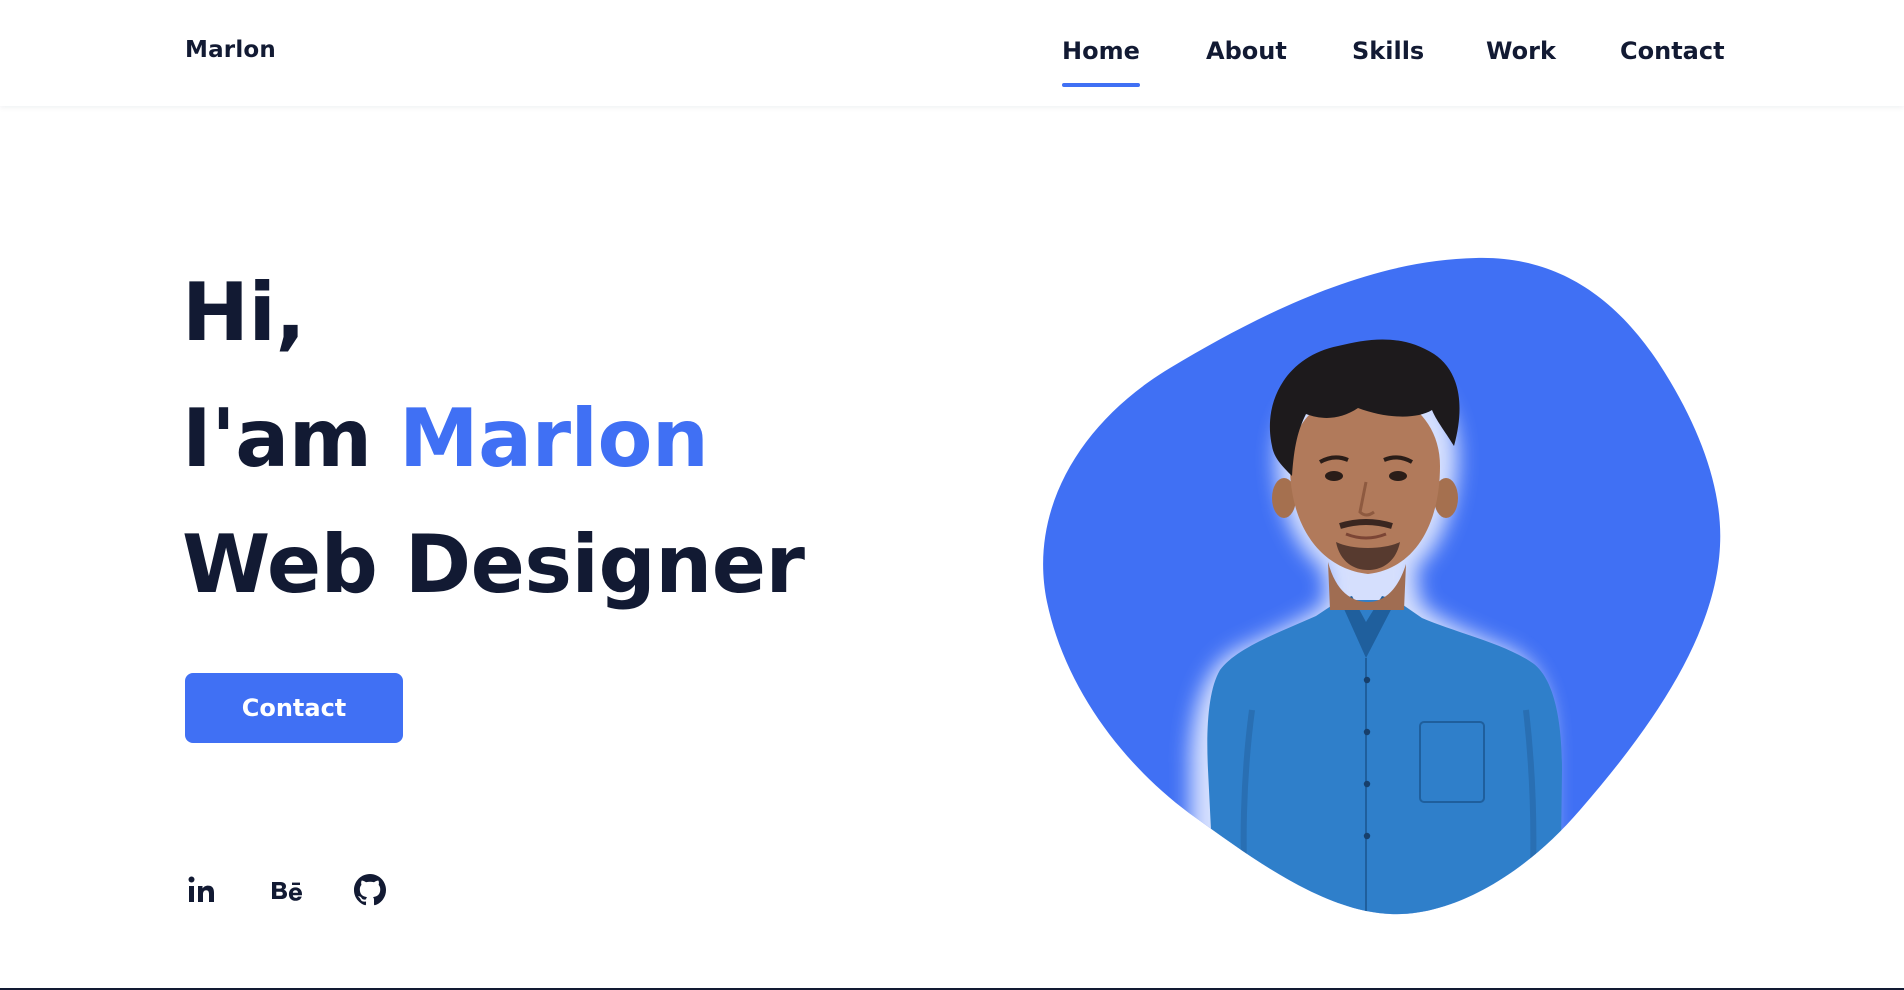 The height and width of the screenshot is (990, 1904). What do you see at coordinates (294, 708) in the screenshot?
I see `contact-button: Contact` at bounding box center [294, 708].